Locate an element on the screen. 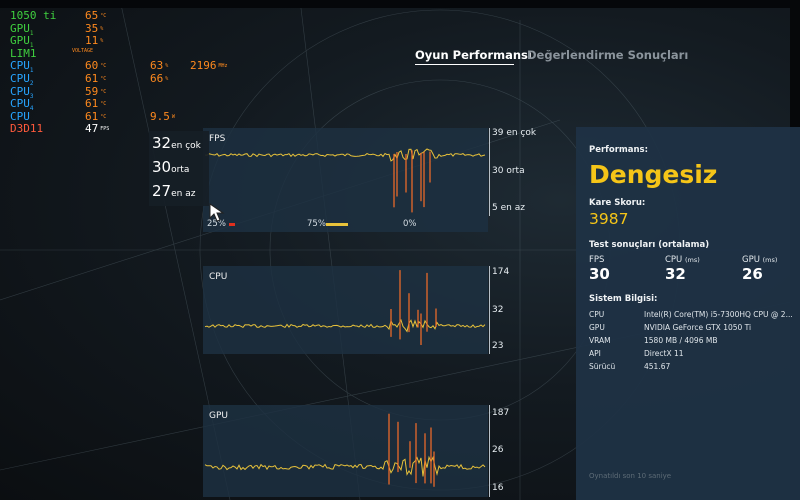  fps-result-value: 30 is located at coordinates (599, 274).